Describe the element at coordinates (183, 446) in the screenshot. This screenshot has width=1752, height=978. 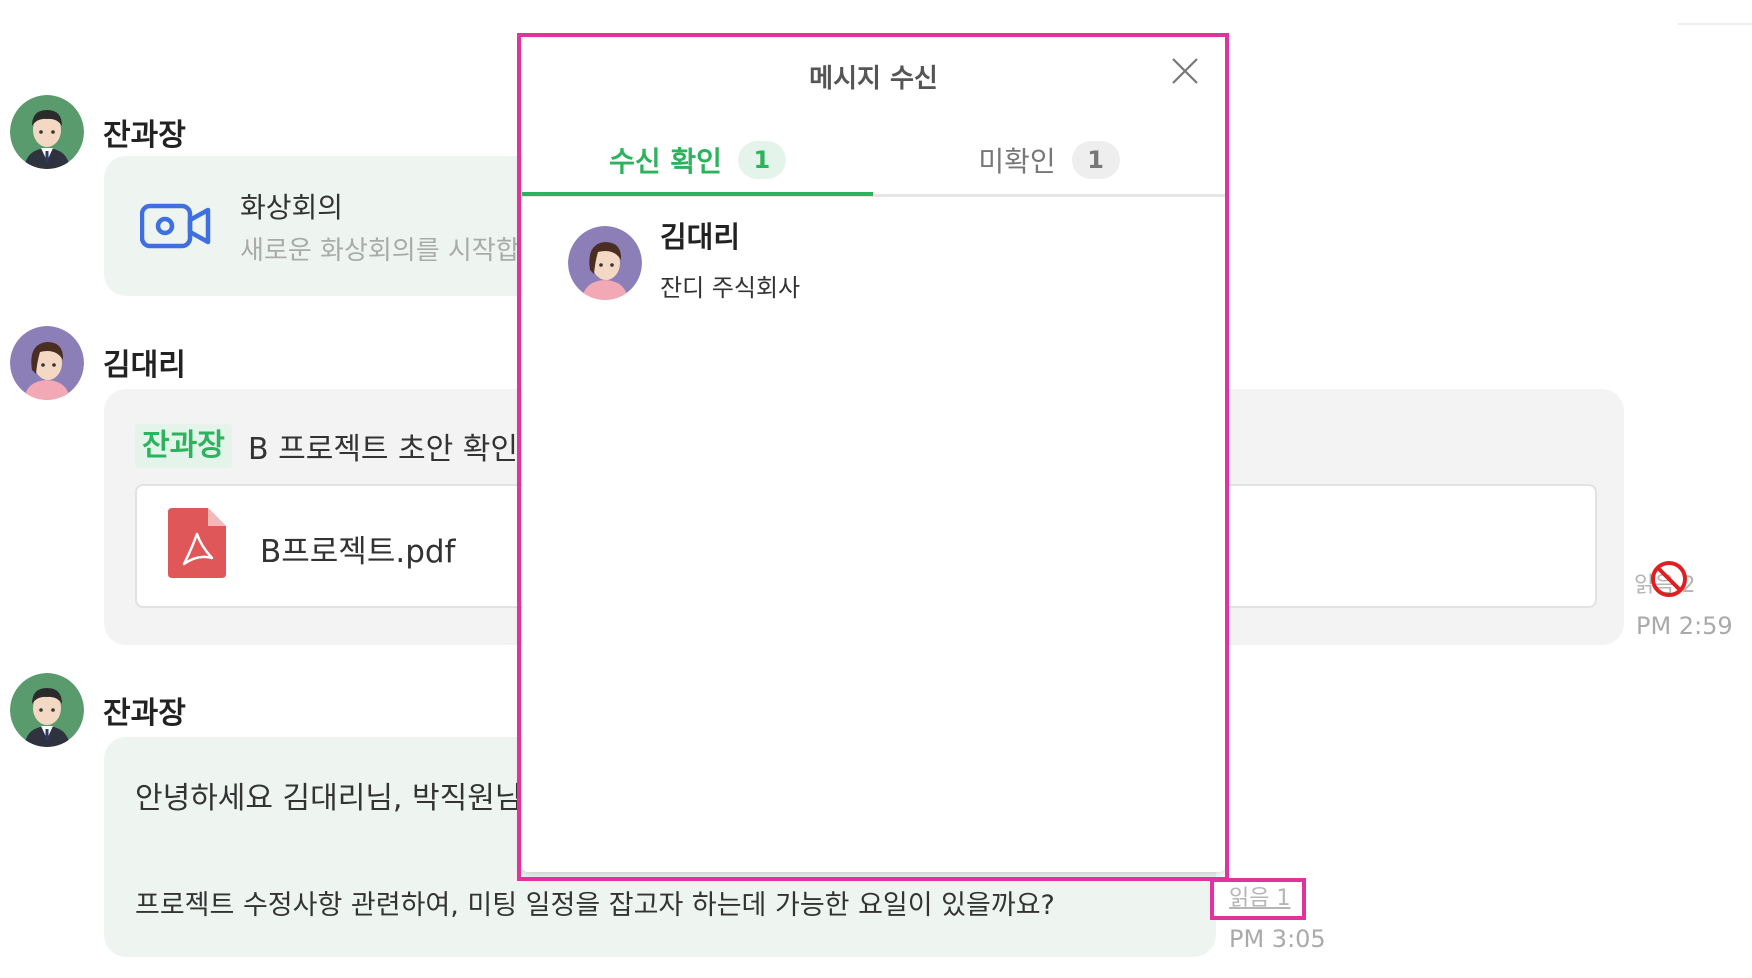
I see `mention-tag: 잔과장` at that location.